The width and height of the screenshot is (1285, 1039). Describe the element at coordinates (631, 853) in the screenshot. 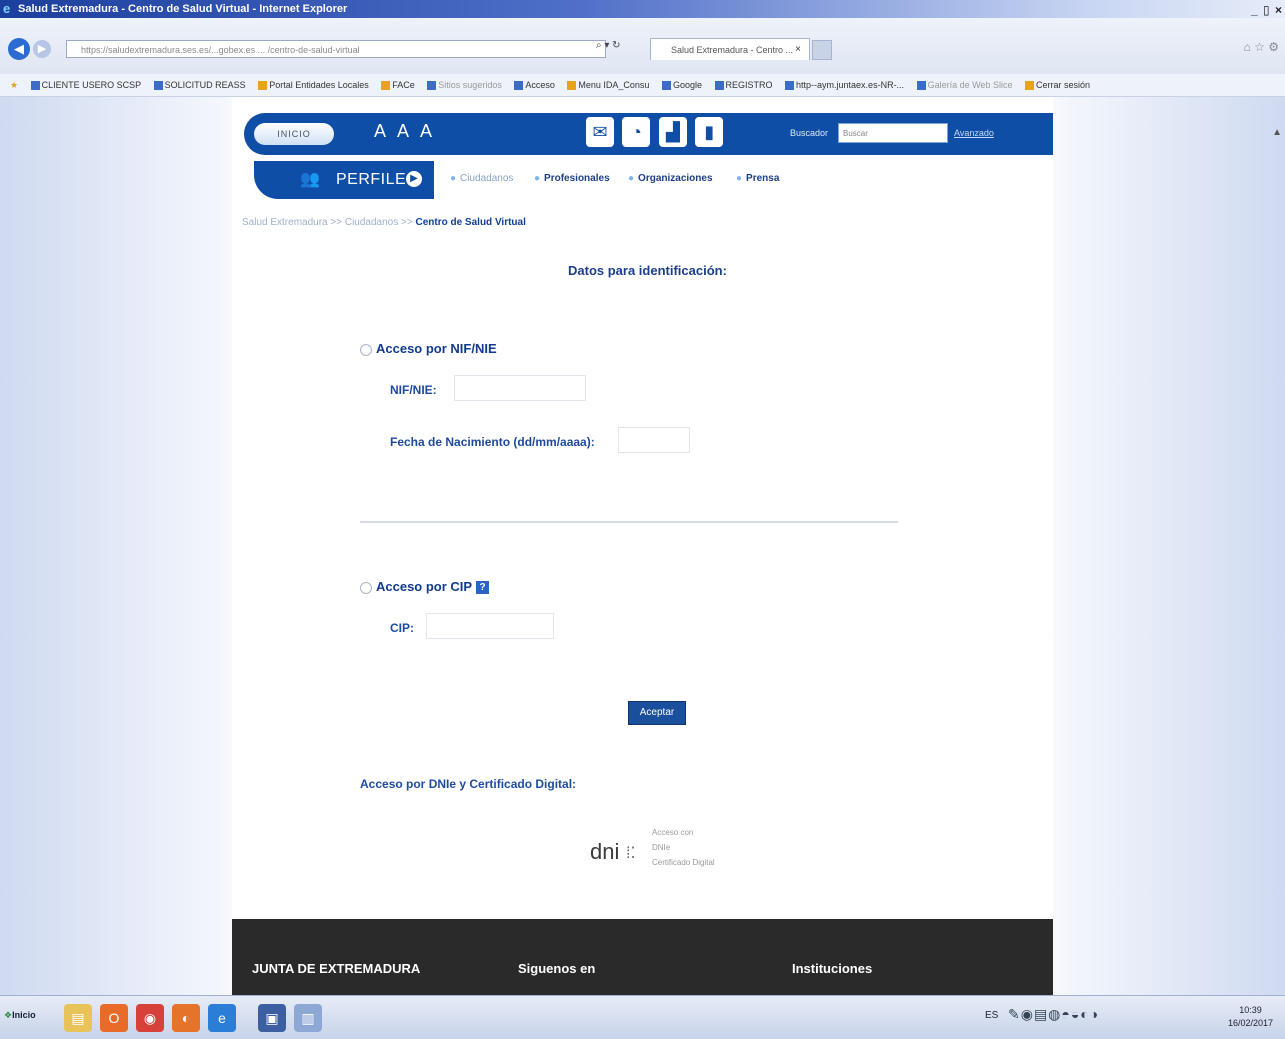

I see `chip-icon: ⁞⁚` at that location.